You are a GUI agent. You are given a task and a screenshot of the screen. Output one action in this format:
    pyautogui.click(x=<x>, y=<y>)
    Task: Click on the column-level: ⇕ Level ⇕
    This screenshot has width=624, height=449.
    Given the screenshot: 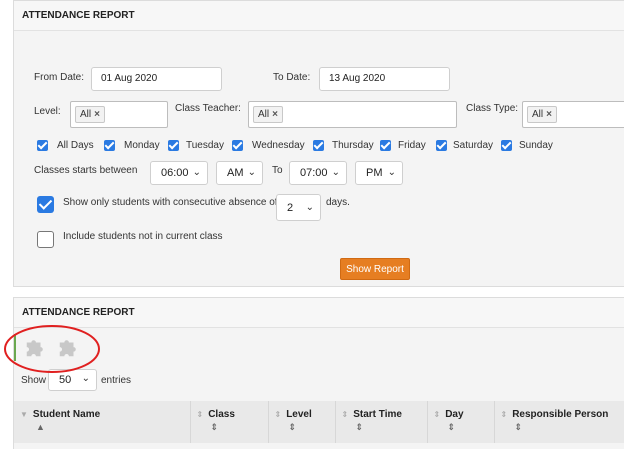 What is the action you would take?
    pyautogui.click(x=302, y=422)
    